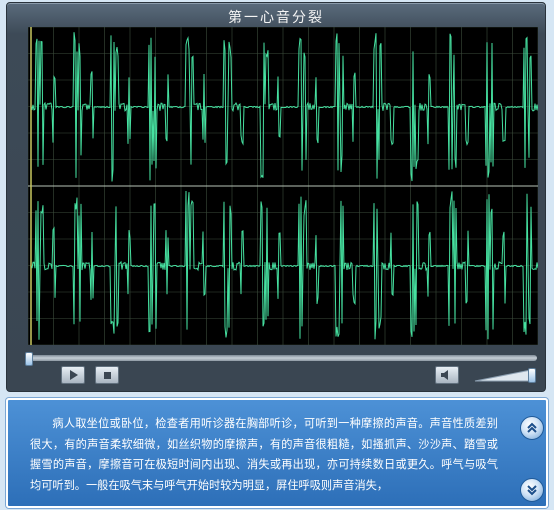  What do you see at coordinates (281, 359) in the screenshot?
I see `seek-bar` at bounding box center [281, 359].